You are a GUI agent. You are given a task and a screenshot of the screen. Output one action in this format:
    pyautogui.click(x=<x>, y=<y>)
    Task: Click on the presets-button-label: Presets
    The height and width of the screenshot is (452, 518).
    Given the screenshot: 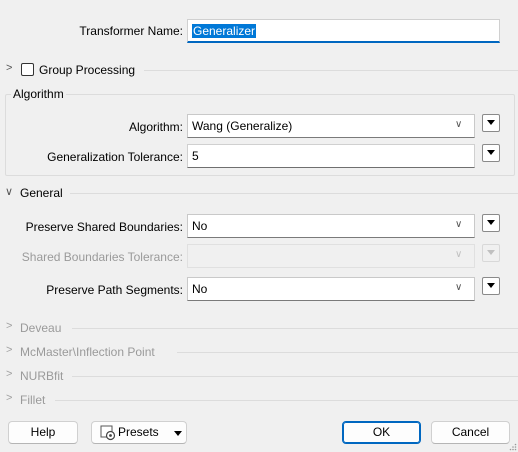 What is the action you would take?
    pyautogui.click(x=138, y=432)
    